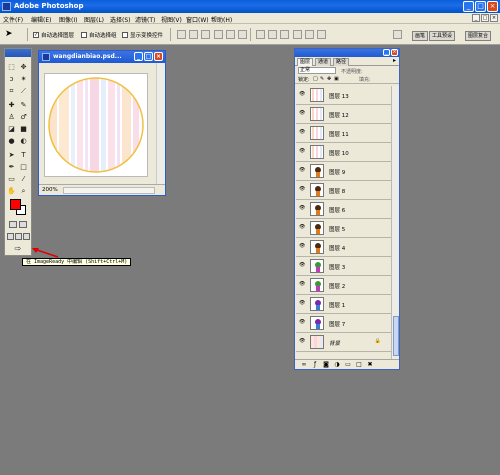  What do you see at coordinates (347, 53) in the screenshot?
I see `layers-palette-title-bar: _ ×` at bounding box center [347, 53].